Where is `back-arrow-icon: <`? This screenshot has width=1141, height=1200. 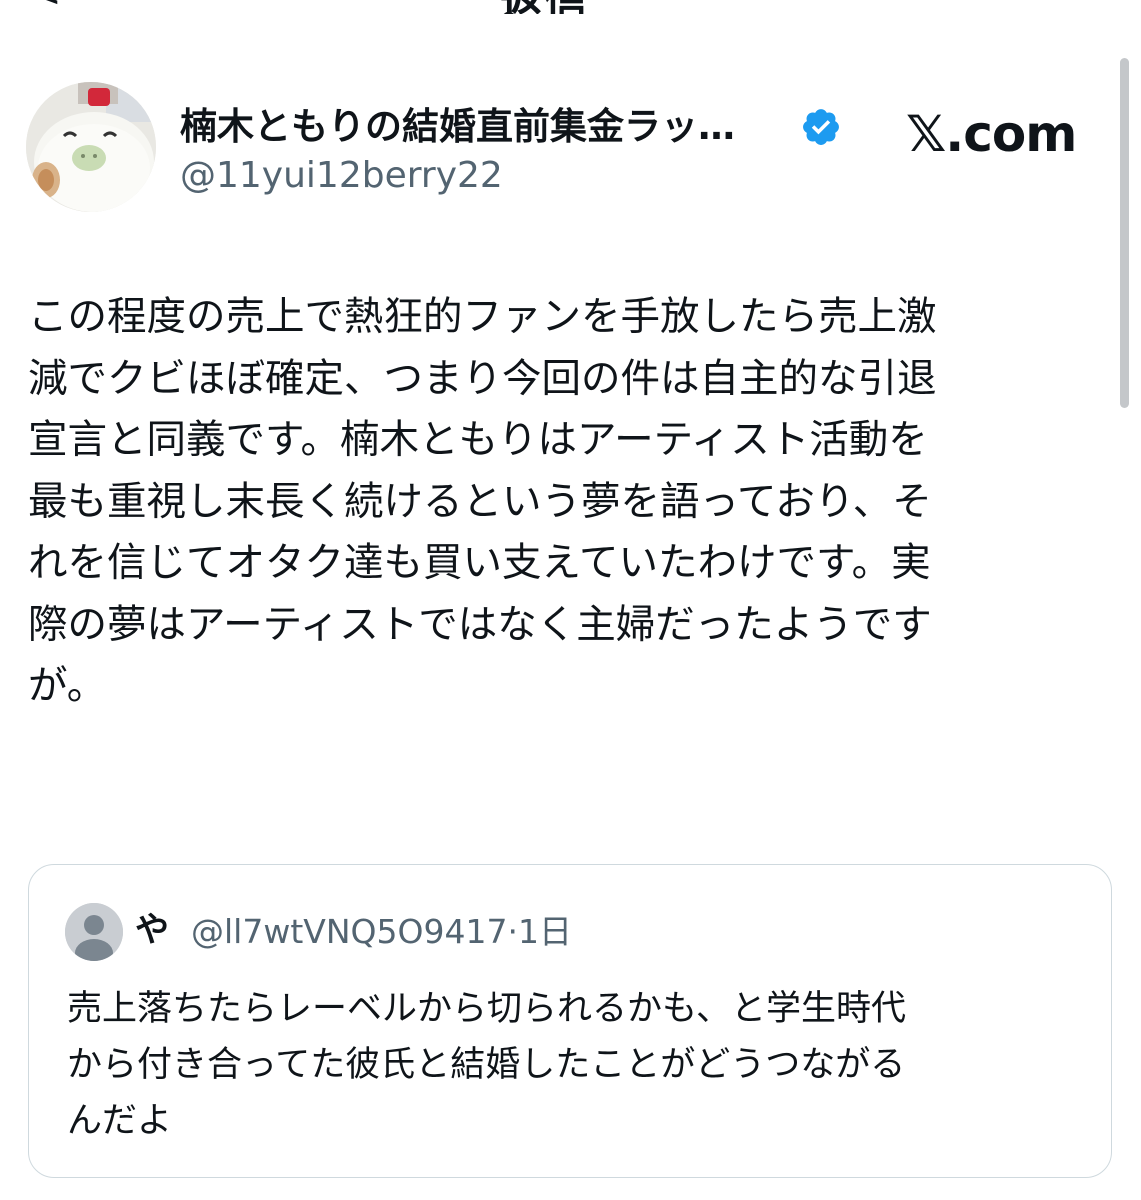 back-arrow-icon: < is located at coordinates (45, 7).